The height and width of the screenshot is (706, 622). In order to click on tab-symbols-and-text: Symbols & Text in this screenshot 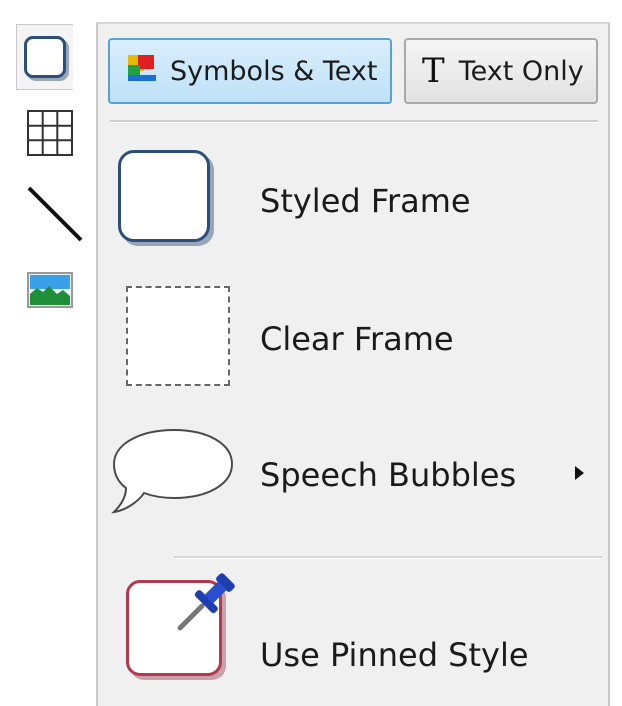, I will do `click(250, 71)`.